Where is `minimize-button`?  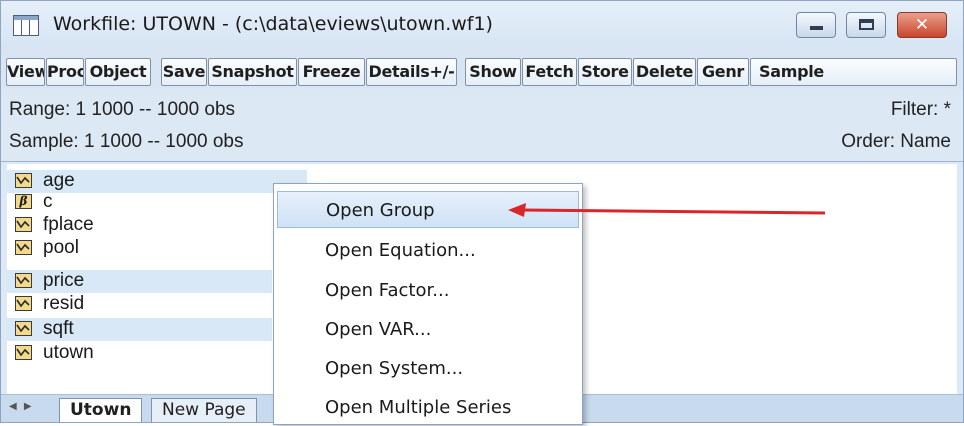
minimize-button is located at coordinates (816, 25).